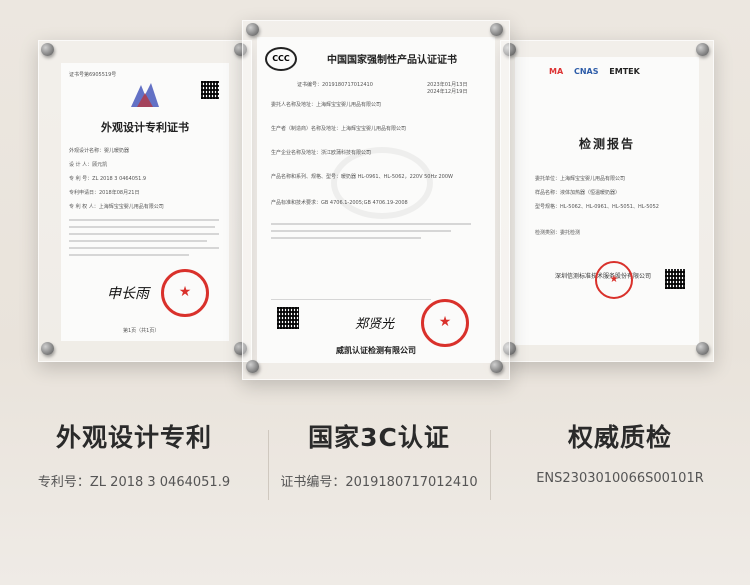 The height and width of the screenshot is (585, 750). Describe the element at coordinates (145, 96) in the screenshot. I see `patent-emblem-icon` at that location.